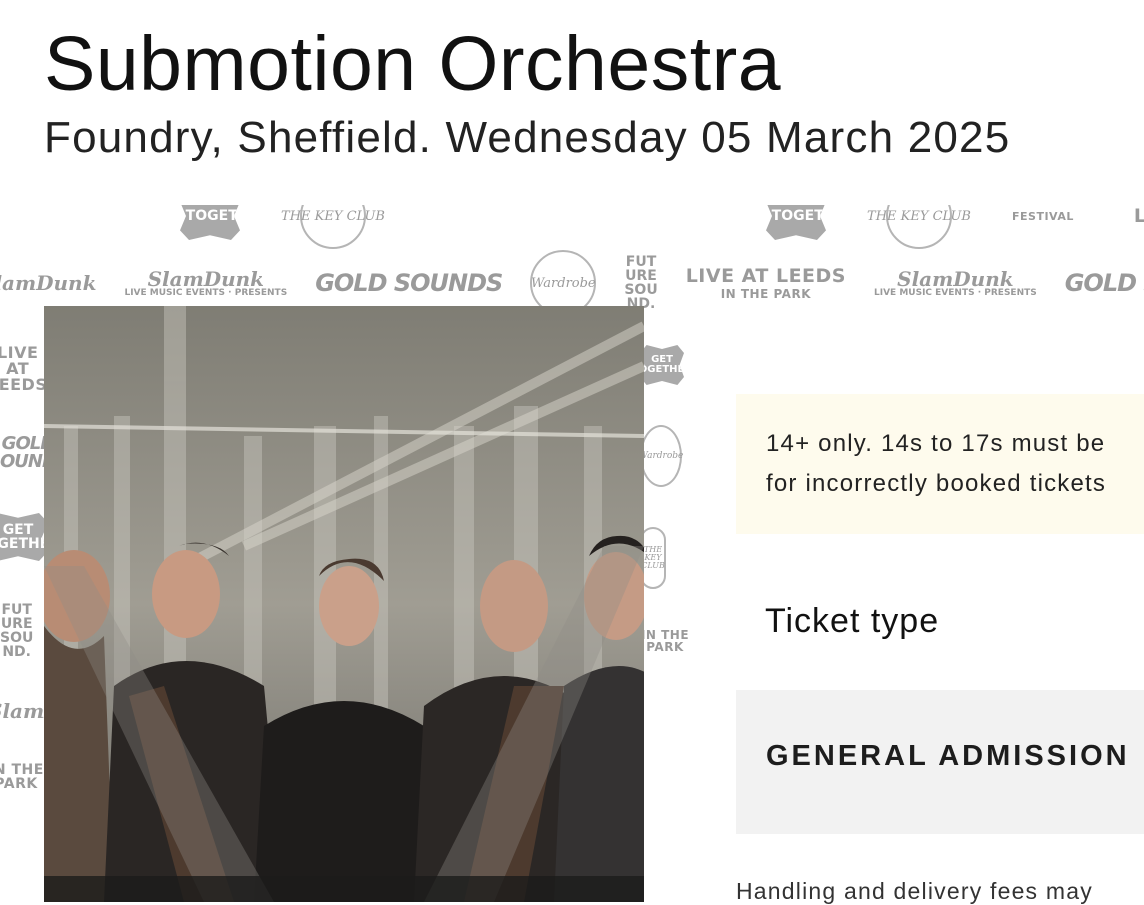  I want to click on festival-logo: FESTIVAL, so click(1043, 216).